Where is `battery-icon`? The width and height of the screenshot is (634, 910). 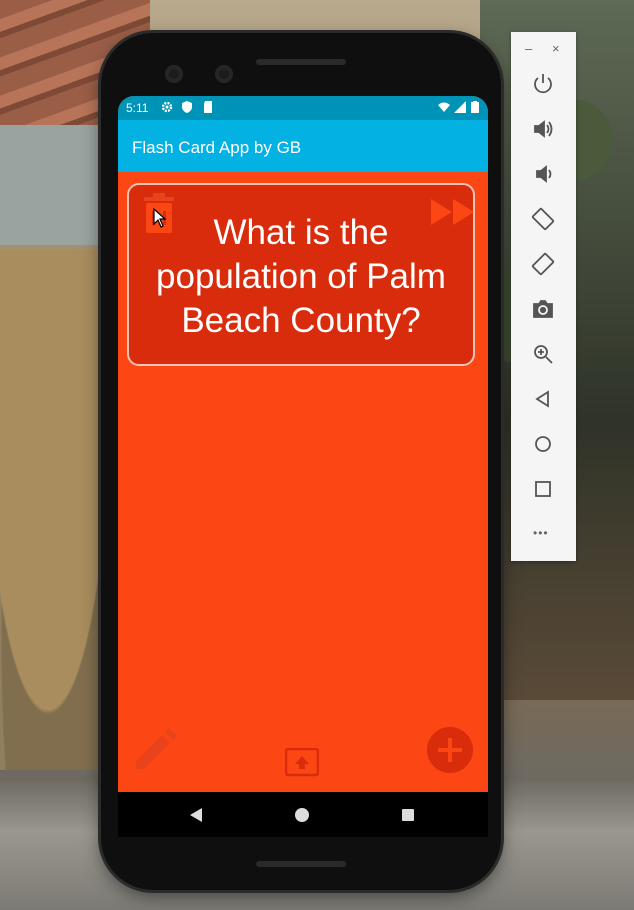 battery-icon is located at coordinates (475, 107).